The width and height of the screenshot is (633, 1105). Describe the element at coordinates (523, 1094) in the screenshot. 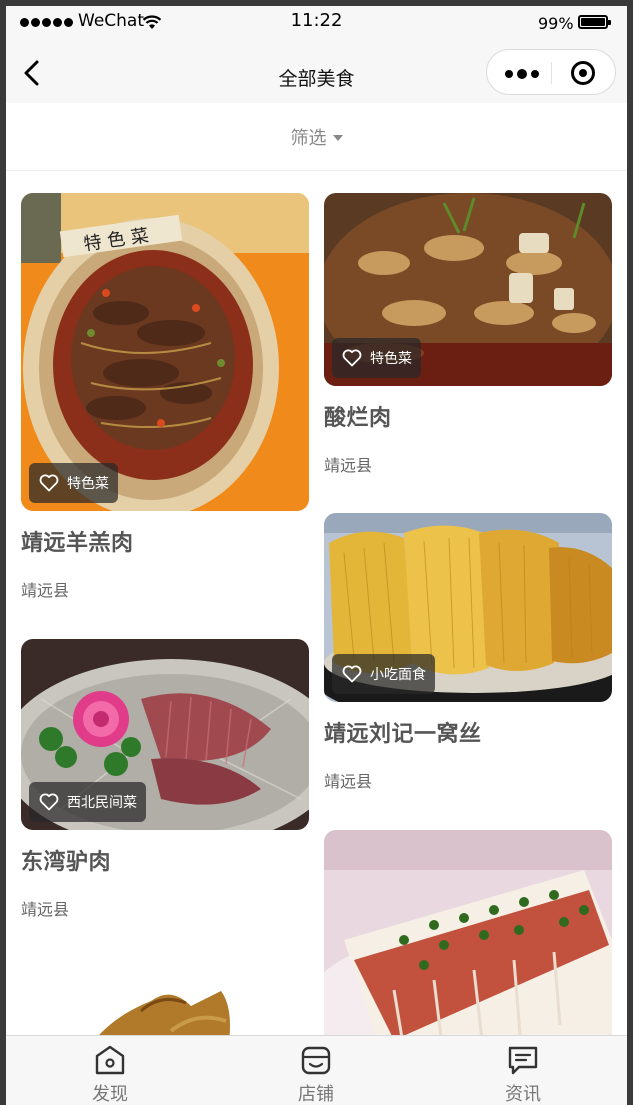

I see `tab-label: 资讯` at that location.